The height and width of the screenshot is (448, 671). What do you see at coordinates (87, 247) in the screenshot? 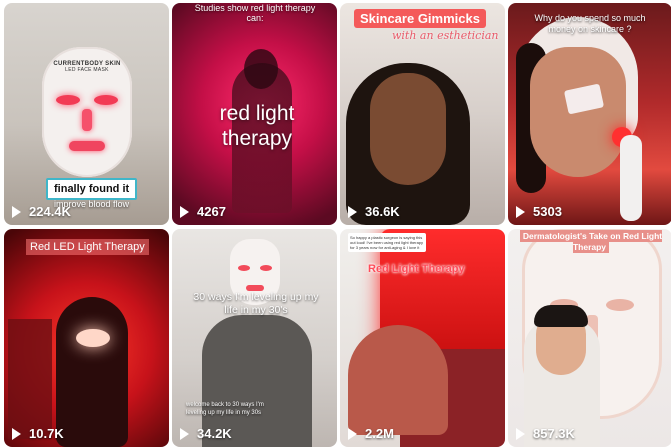
I see `overlay-title: Red LED Light Therapy` at bounding box center [87, 247].